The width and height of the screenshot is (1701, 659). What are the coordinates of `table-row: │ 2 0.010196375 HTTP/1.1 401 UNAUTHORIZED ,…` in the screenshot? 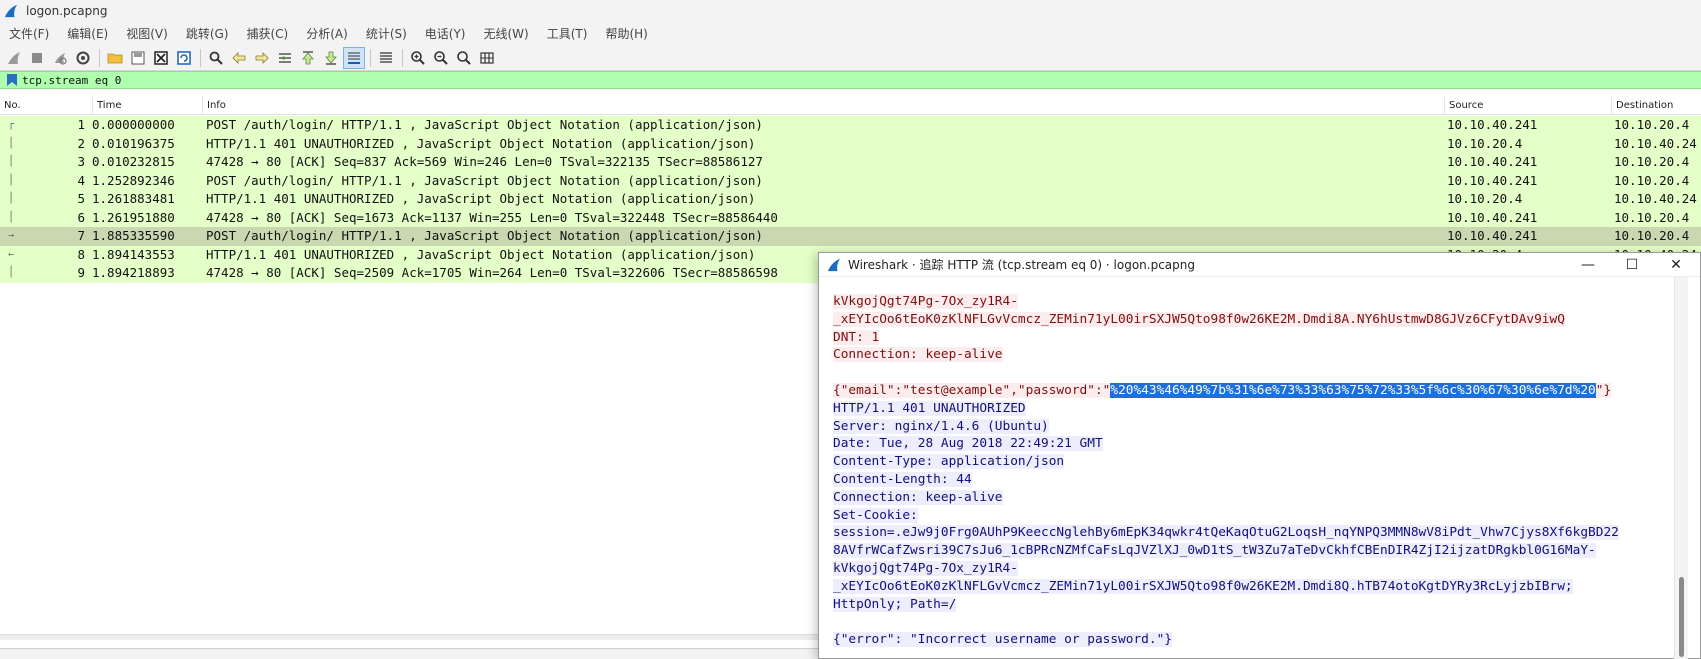 It's located at (850, 143).